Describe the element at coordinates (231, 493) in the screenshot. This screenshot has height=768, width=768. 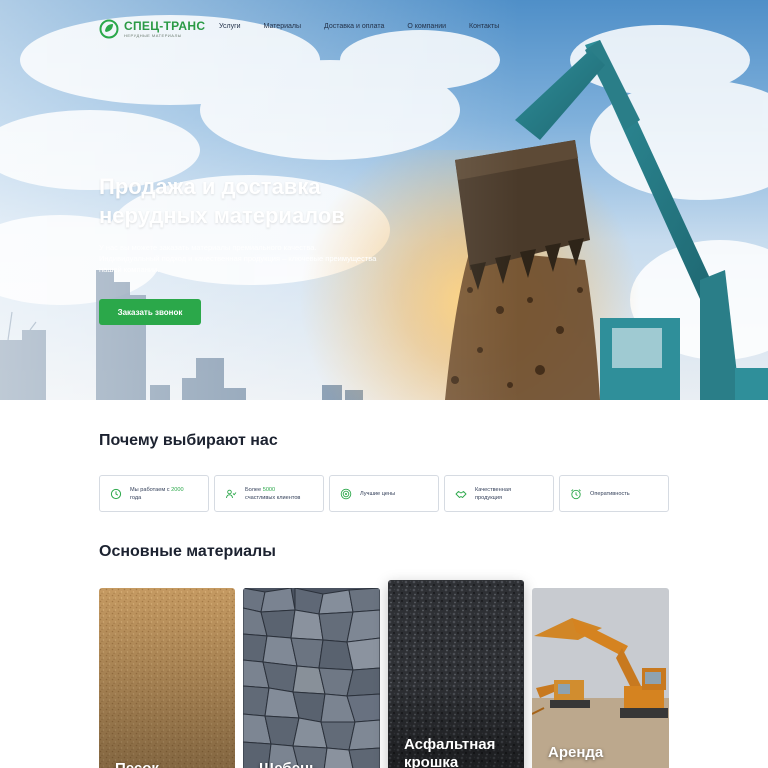
I see `users-icon` at that location.